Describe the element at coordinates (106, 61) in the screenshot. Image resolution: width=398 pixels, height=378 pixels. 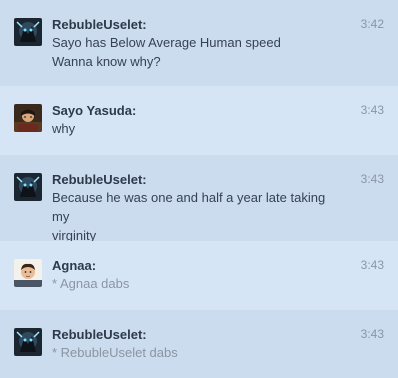
I see `message-text: Wanna know why?` at that location.